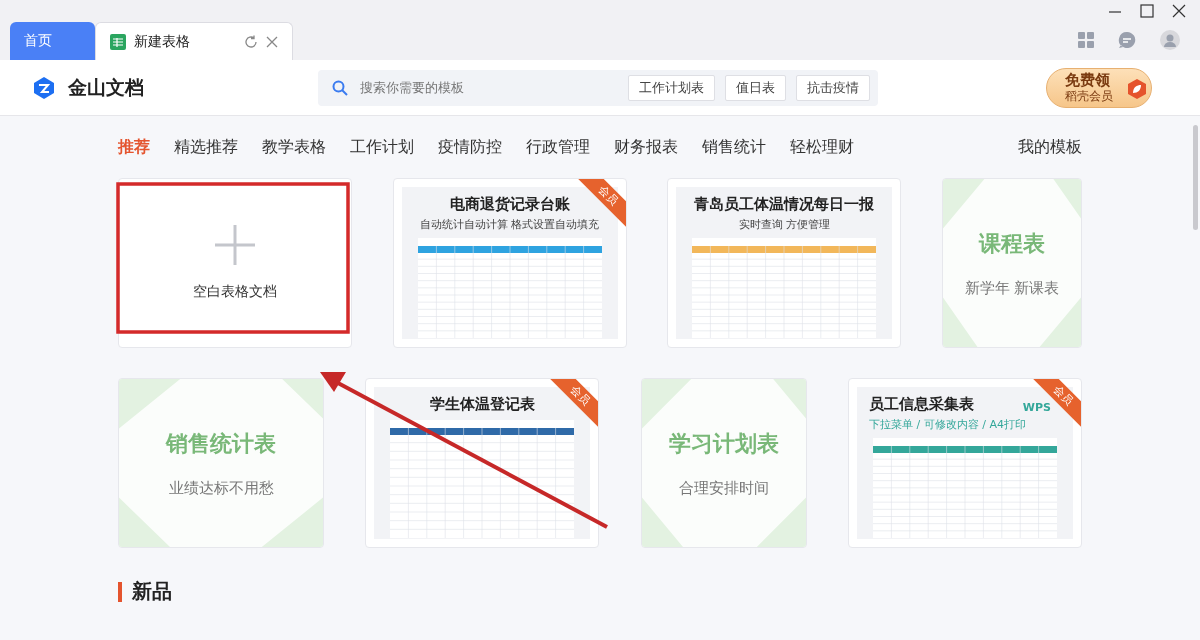 Image resolution: width=1200 pixels, height=640 pixels. What do you see at coordinates (509, 263) in the screenshot?
I see `template-card: 电商退货记录台账 自动统计自动计算 格式设置自动填充 会员` at bounding box center [509, 263].